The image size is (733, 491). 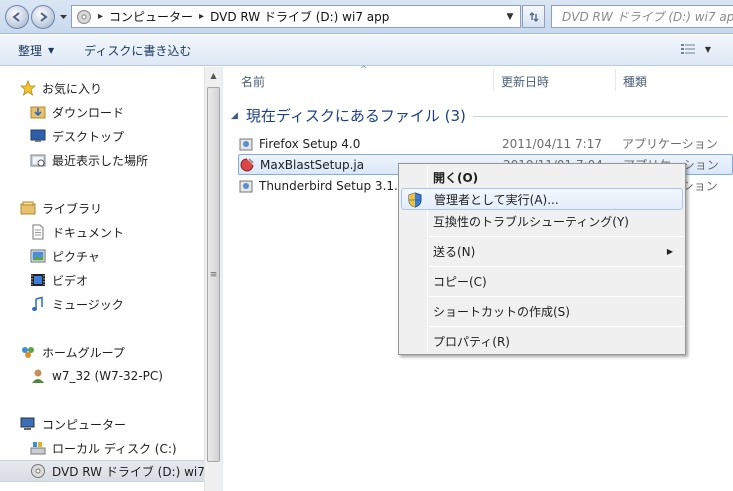 What do you see at coordinates (454, 251) in the screenshot?
I see `menu-item-label: 送る(N)` at bounding box center [454, 251].